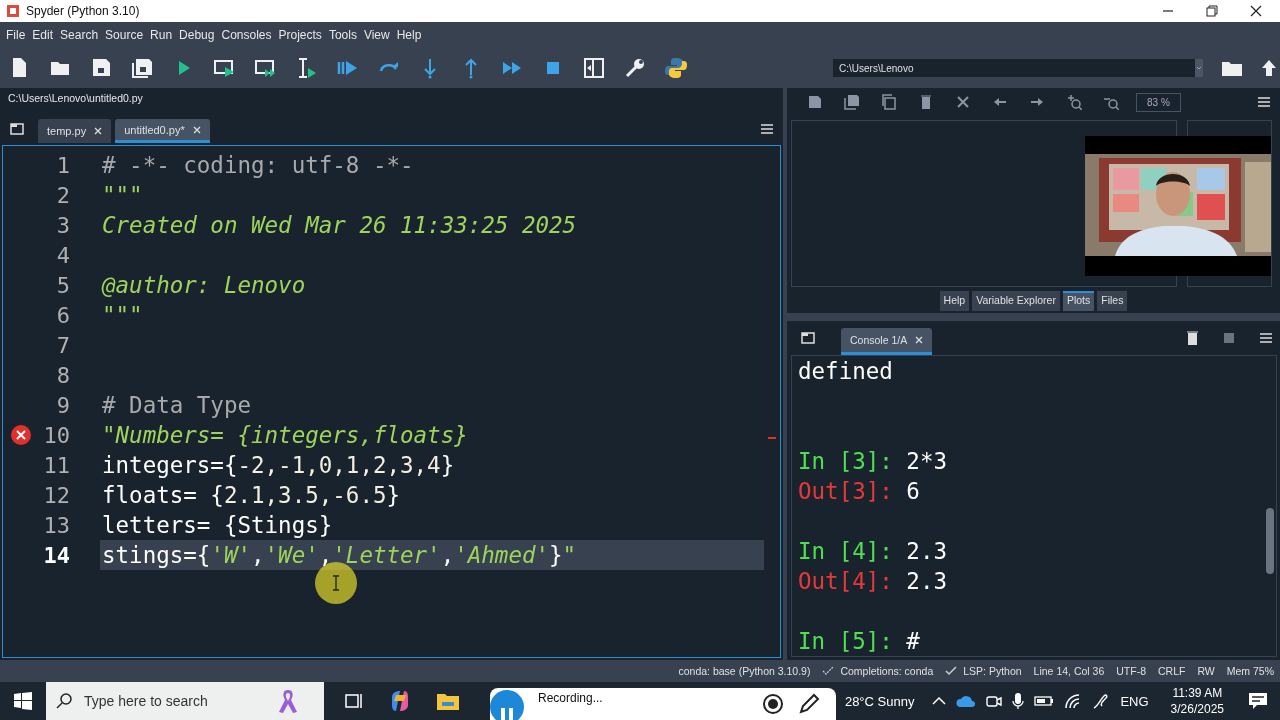 This screenshot has height=720, width=1280. What do you see at coordinates (63, 375) in the screenshot?
I see `line-number: 8` at bounding box center [63, 375].